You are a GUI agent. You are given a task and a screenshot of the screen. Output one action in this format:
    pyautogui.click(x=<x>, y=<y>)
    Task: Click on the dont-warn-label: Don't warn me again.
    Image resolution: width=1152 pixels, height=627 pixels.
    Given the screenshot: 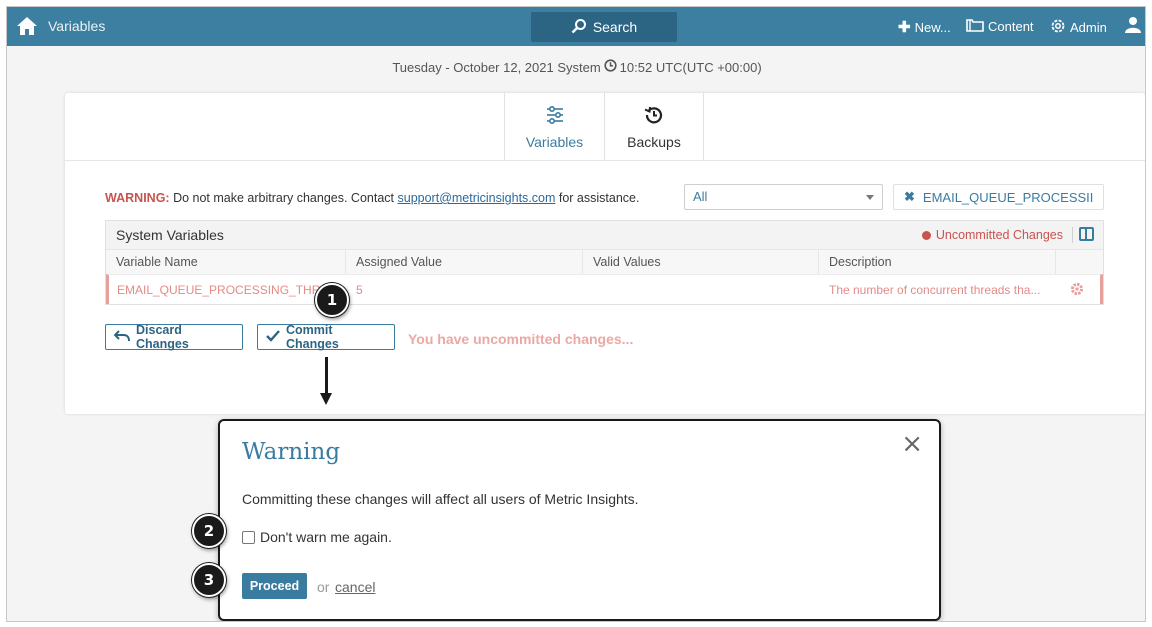 What is the action you would take?
    pyautogui.click(x=326, y=537)
    